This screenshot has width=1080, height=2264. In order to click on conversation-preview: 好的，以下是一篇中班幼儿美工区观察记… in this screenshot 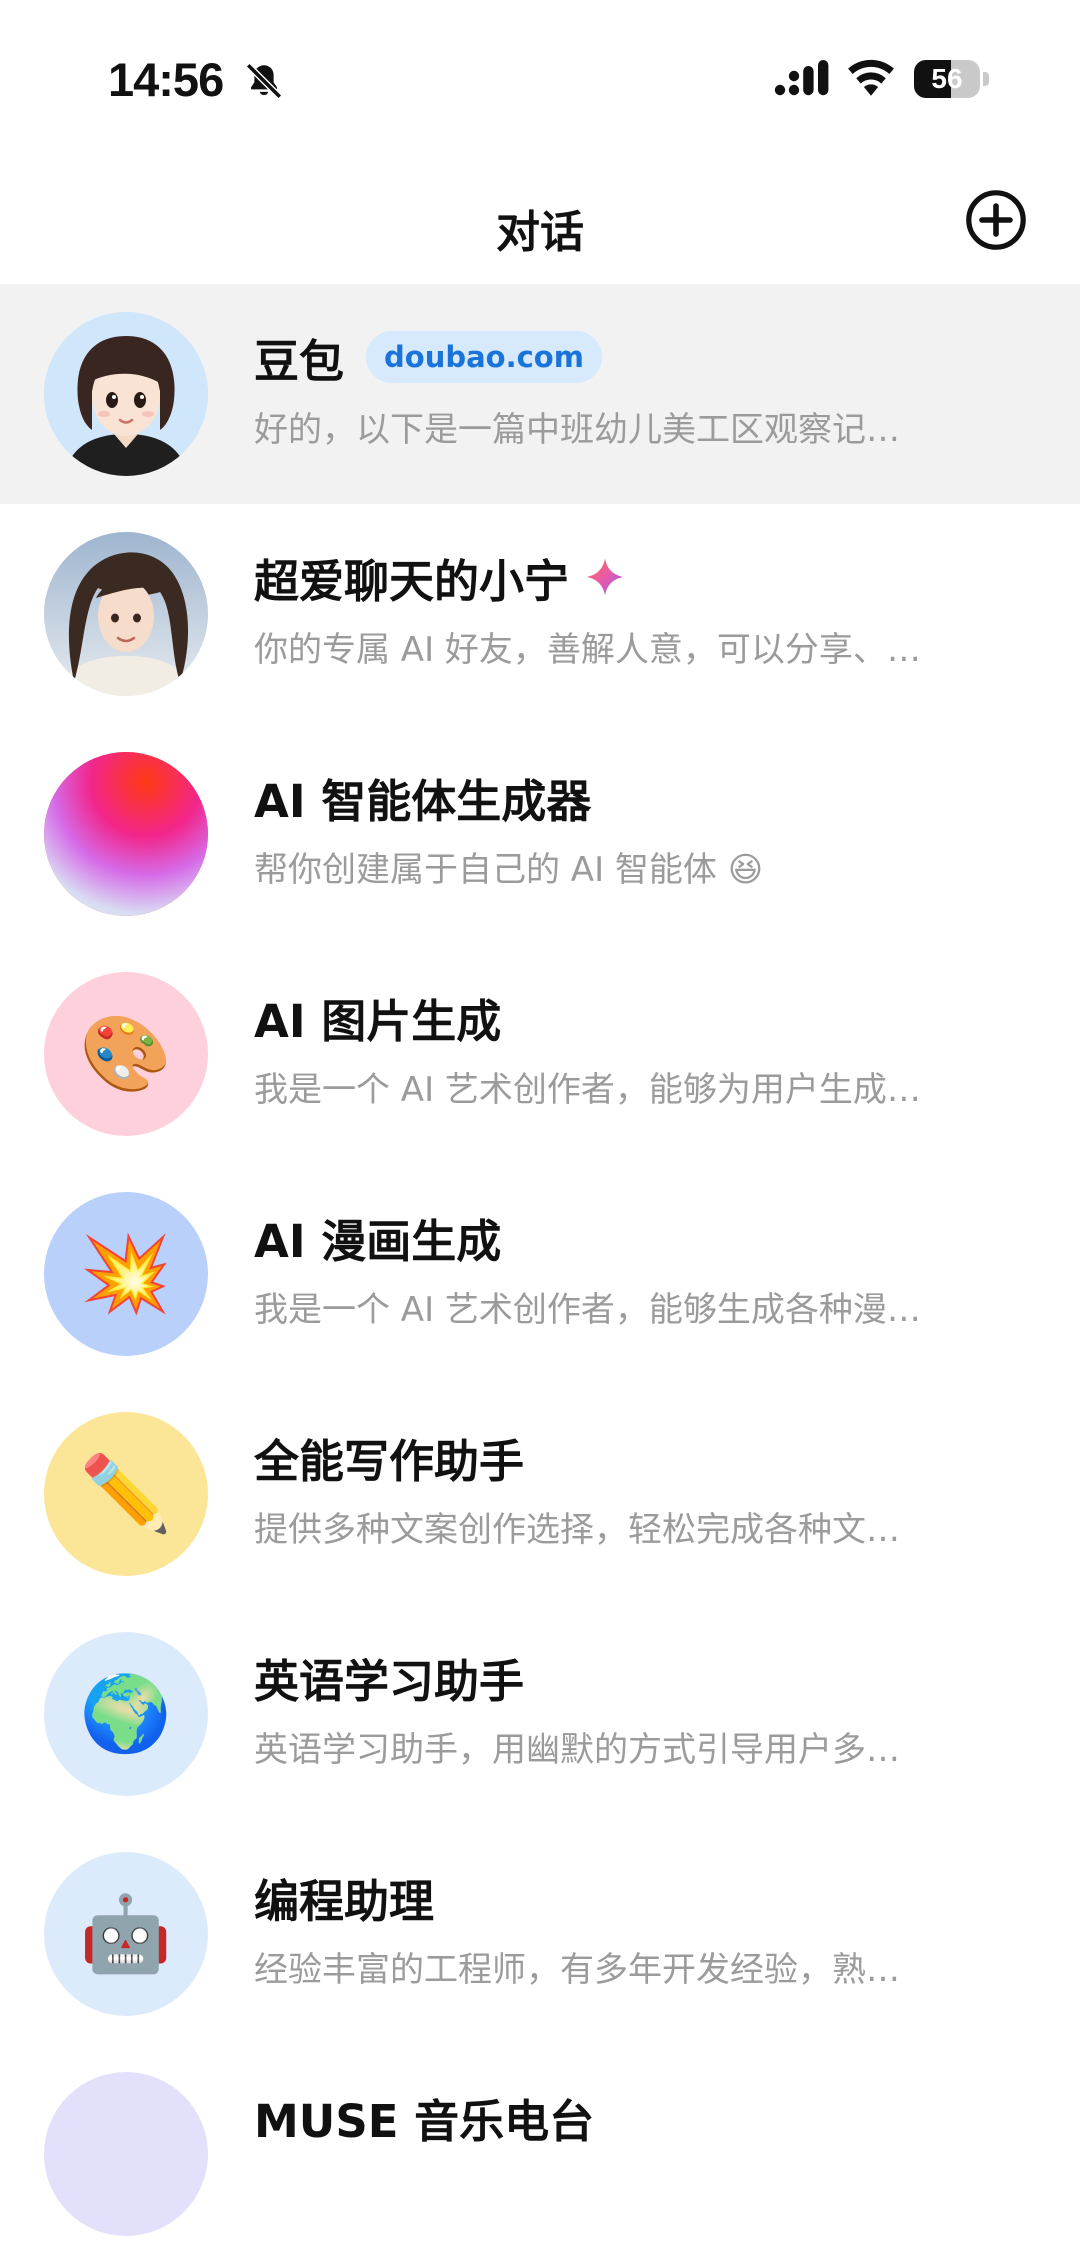, I will do `click(577, 430)`.